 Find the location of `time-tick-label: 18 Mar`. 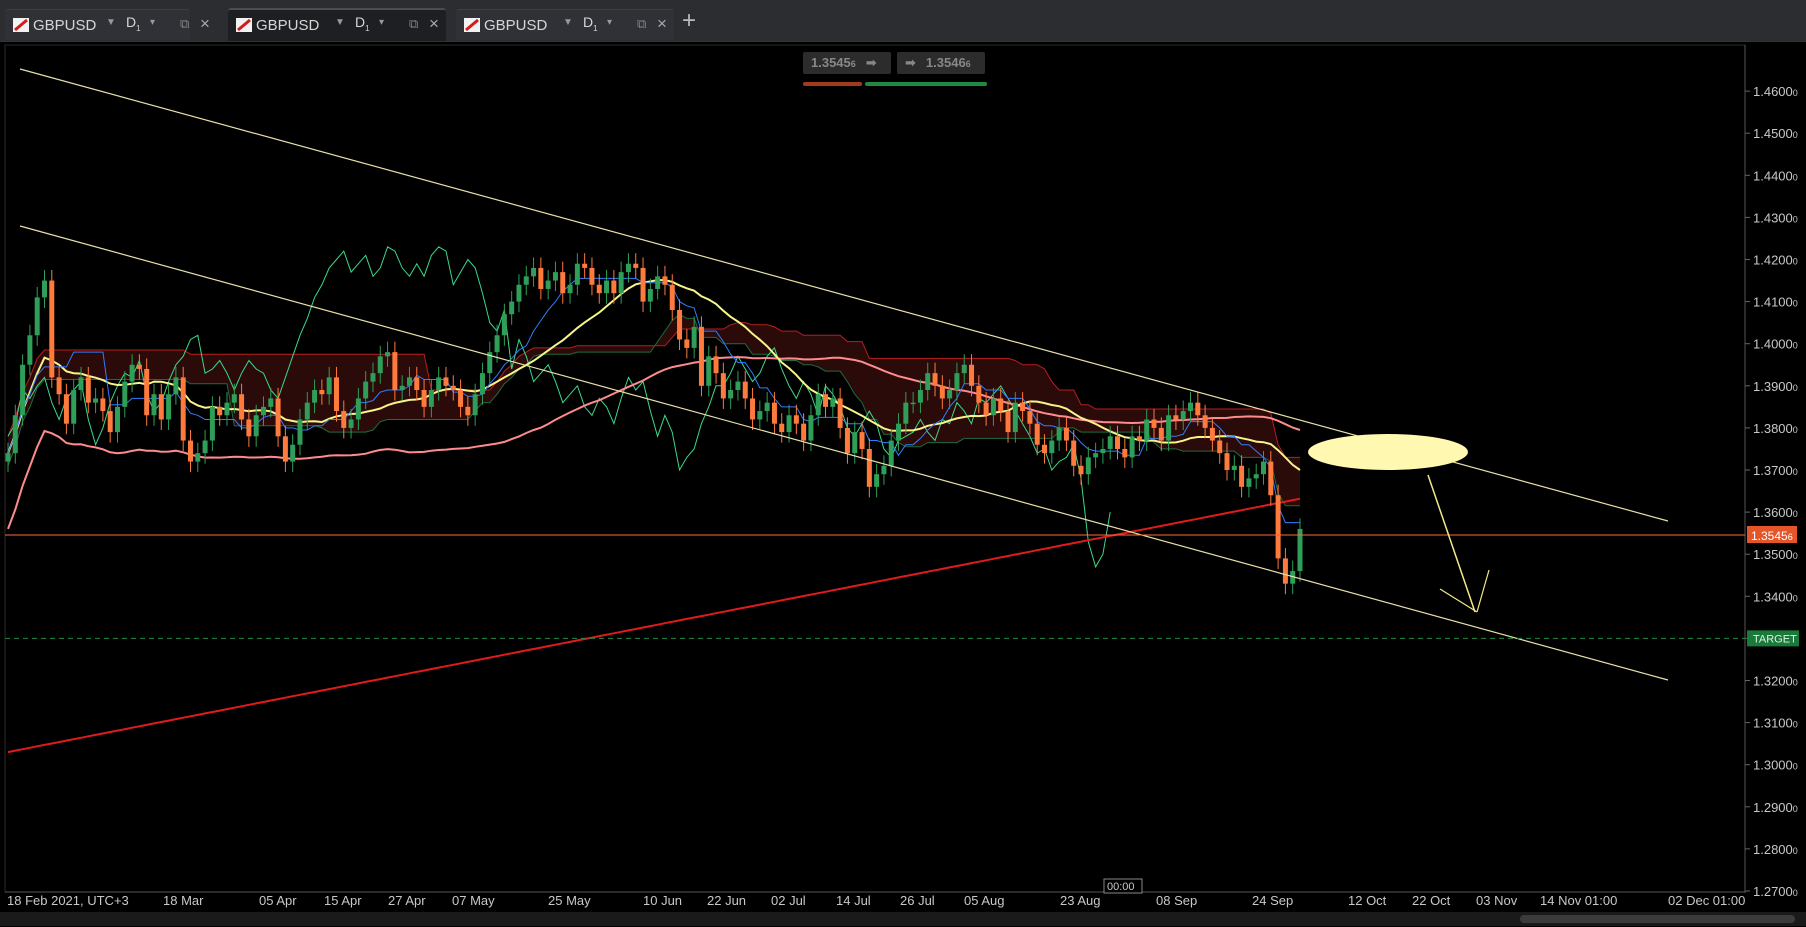

time-tick-label: 18 Mar is located at coordinates (183, 900).